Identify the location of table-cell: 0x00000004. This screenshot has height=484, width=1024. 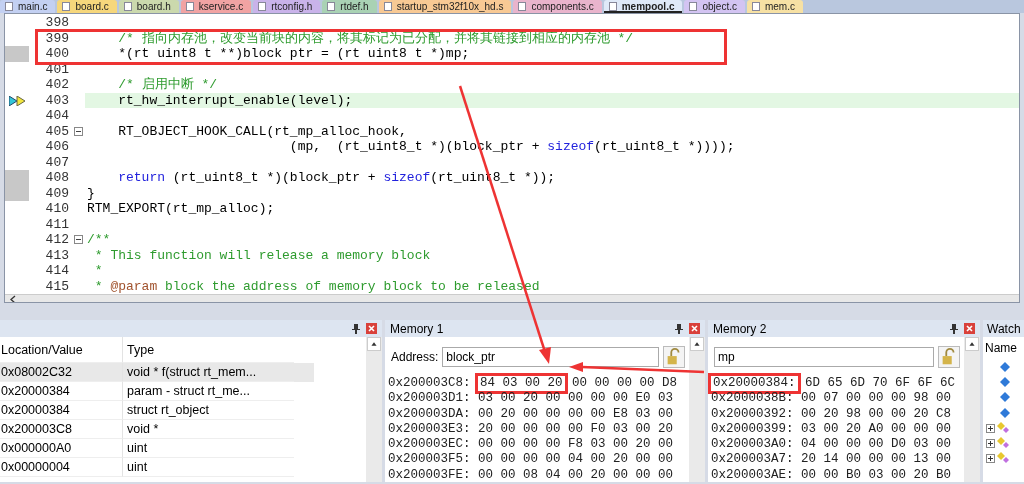
(61, 467).